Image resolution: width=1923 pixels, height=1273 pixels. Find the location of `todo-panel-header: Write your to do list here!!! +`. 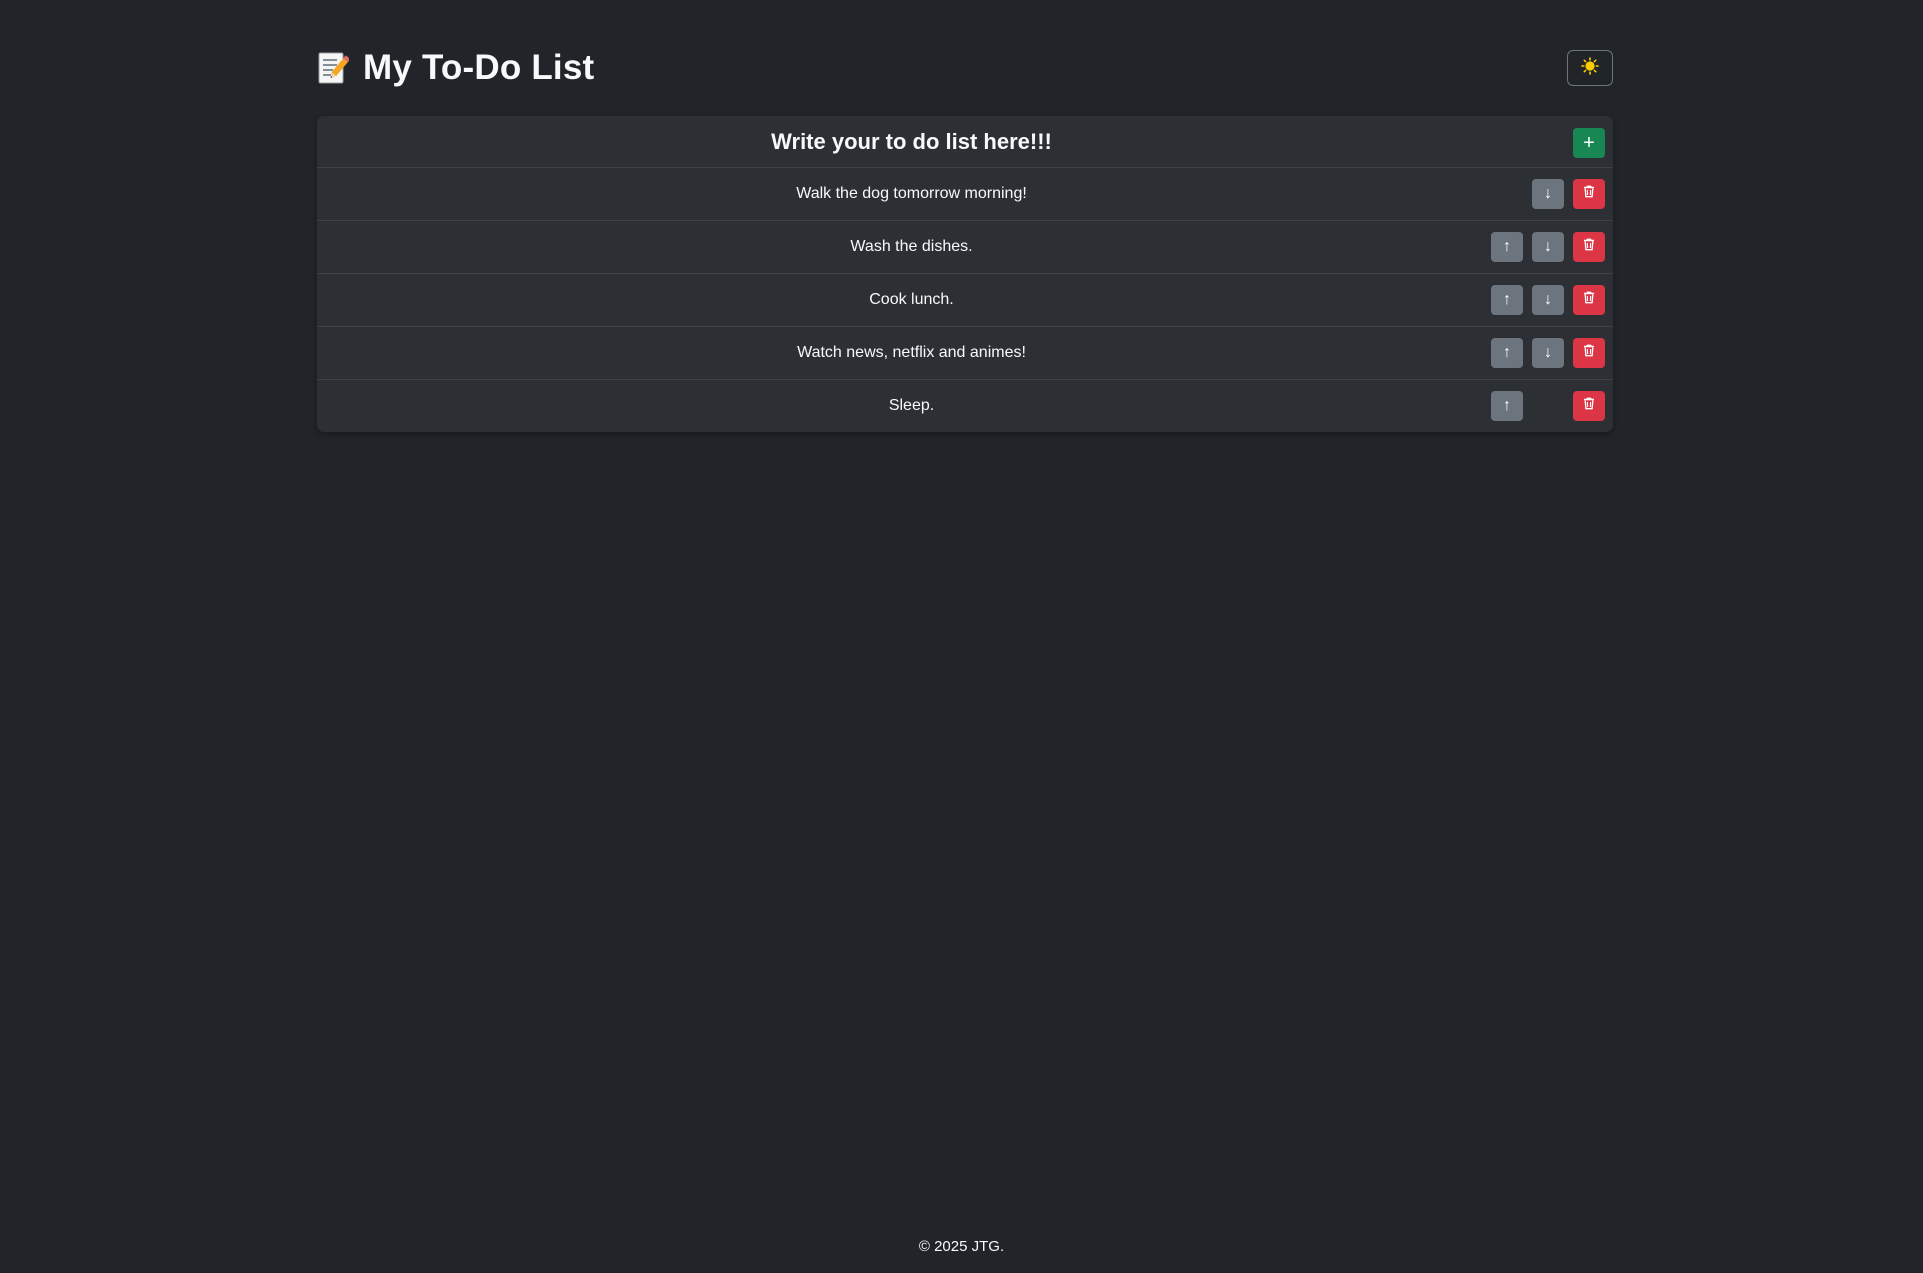

todo-panel-header: Write your to do list here!!! + is located at coordinates (965, 142).